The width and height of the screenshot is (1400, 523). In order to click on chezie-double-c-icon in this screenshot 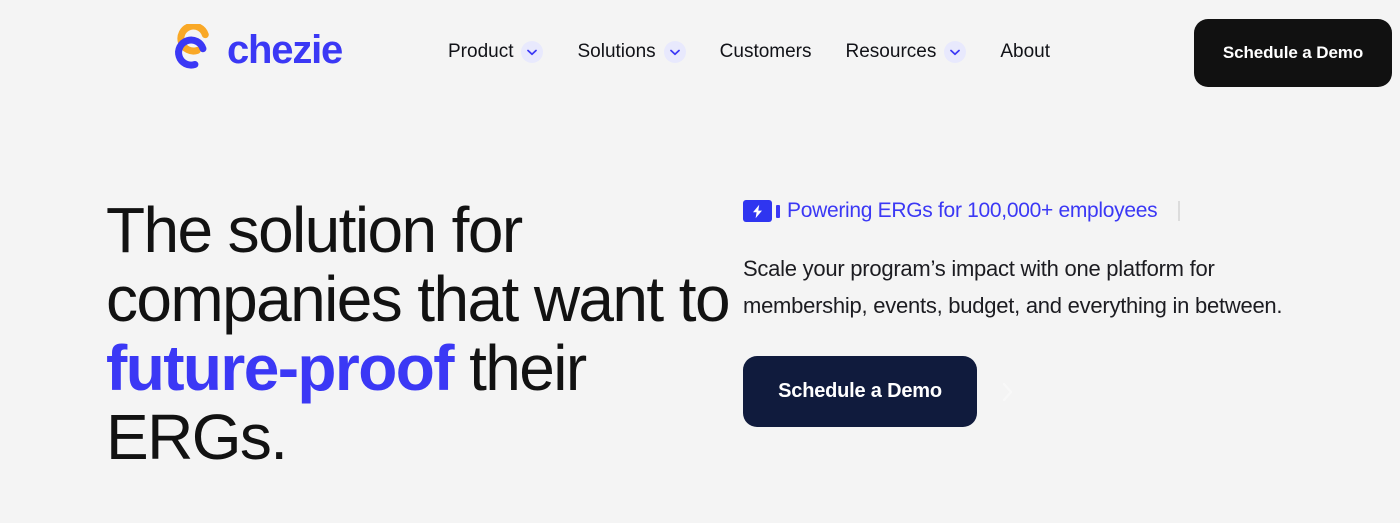, I will do `click(193, 50)`.